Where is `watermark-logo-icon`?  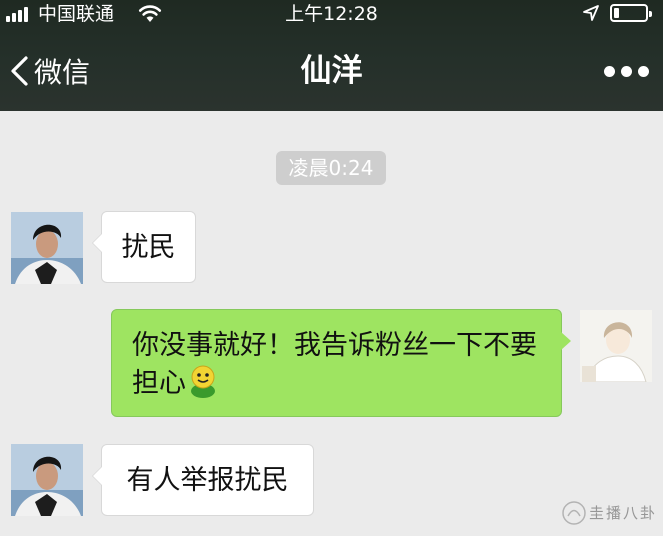 watermark-logo-icon is located at coordinates (574, 513).